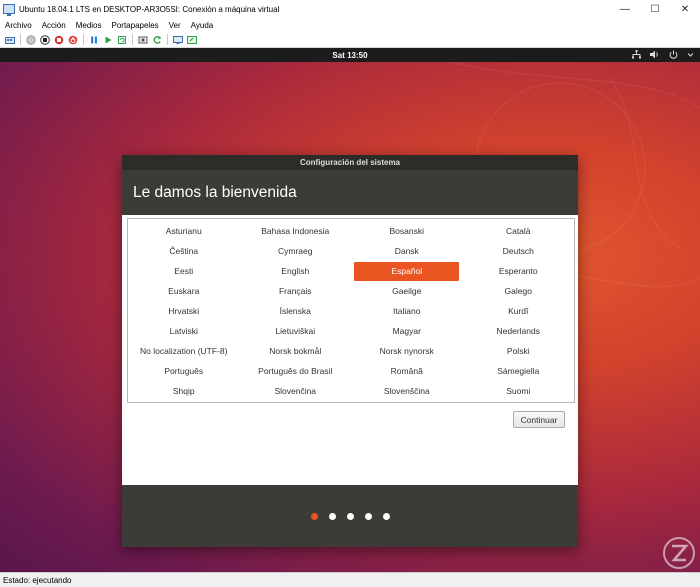 The width and height of the screenshot is (700, 587). I want to click on language-item: Esperanto, so click(519, 271).